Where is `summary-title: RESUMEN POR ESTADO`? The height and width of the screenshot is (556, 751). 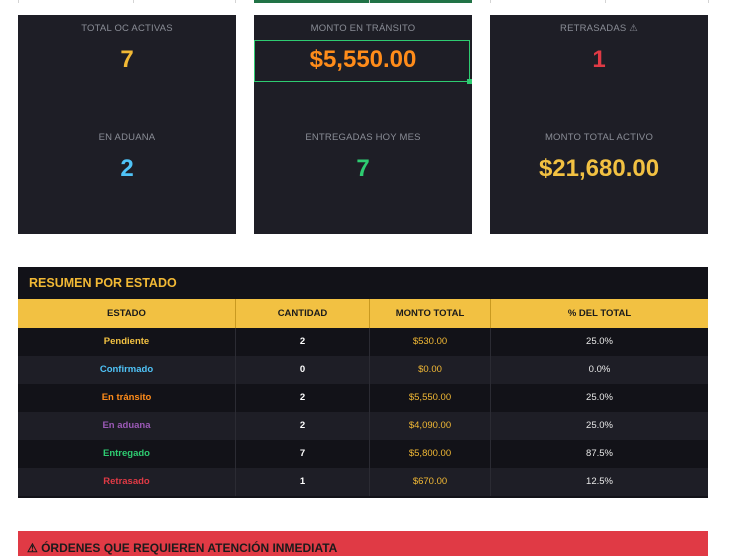 summary-title: RESUMEN POR ESTADO is located at coordinates (103, 283).